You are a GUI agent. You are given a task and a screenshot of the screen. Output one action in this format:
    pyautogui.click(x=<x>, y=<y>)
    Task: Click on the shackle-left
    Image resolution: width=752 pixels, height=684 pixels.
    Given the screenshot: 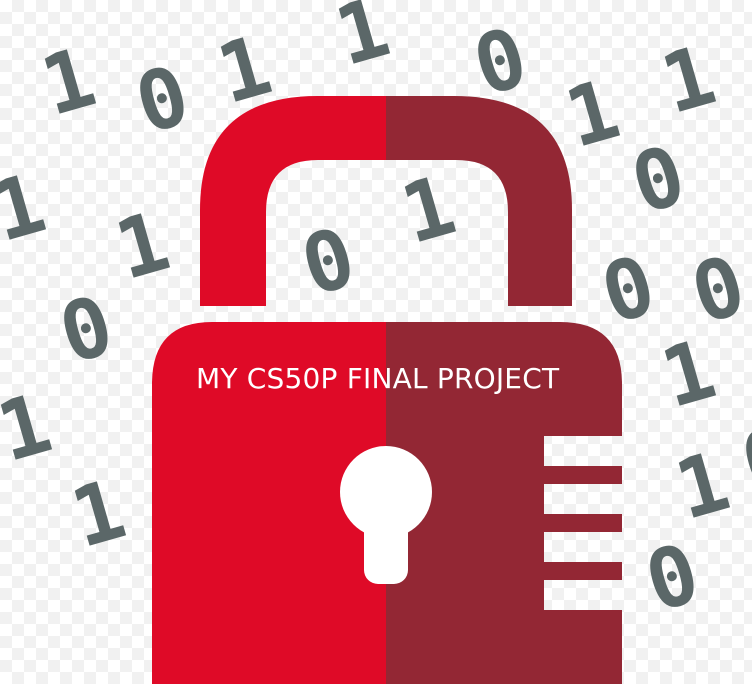 What is the action you would take?
    pyautogui.click(x=293, y=201)
    